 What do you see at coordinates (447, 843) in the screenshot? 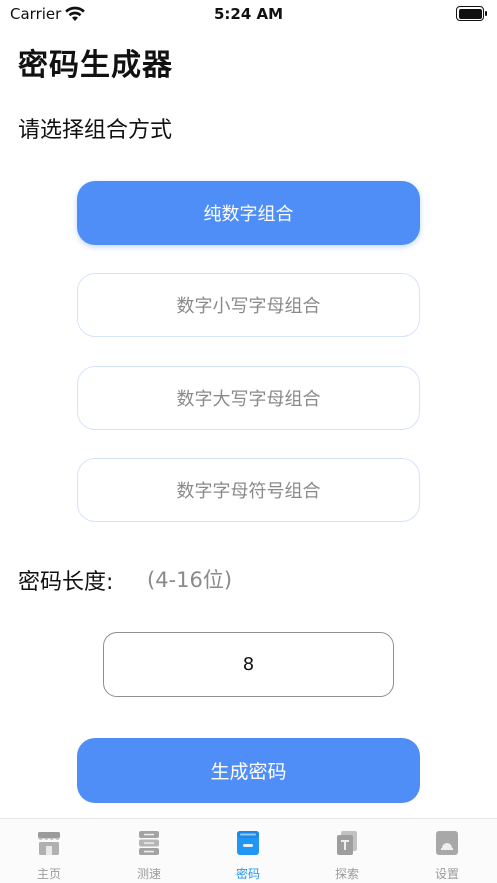
I see `settings-icon` at bounding box center [447, 843].